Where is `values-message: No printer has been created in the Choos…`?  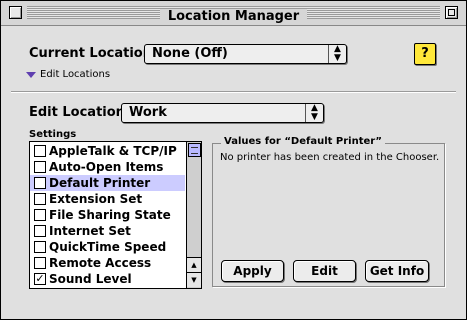 values-message: No printer has been created in the Choos… is located at coordinates (330, 157).